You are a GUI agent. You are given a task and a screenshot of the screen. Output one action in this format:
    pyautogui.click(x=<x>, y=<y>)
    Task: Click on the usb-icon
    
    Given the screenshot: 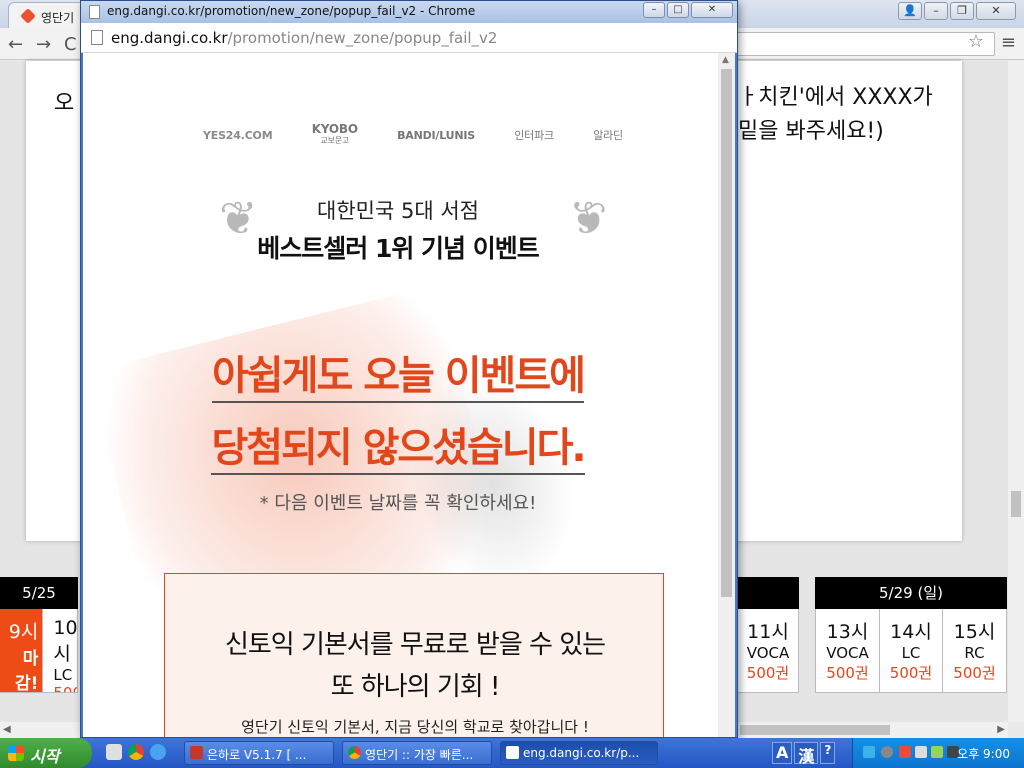 What is the action you would take?
    pyautogui.click(x=937, y=752)
    